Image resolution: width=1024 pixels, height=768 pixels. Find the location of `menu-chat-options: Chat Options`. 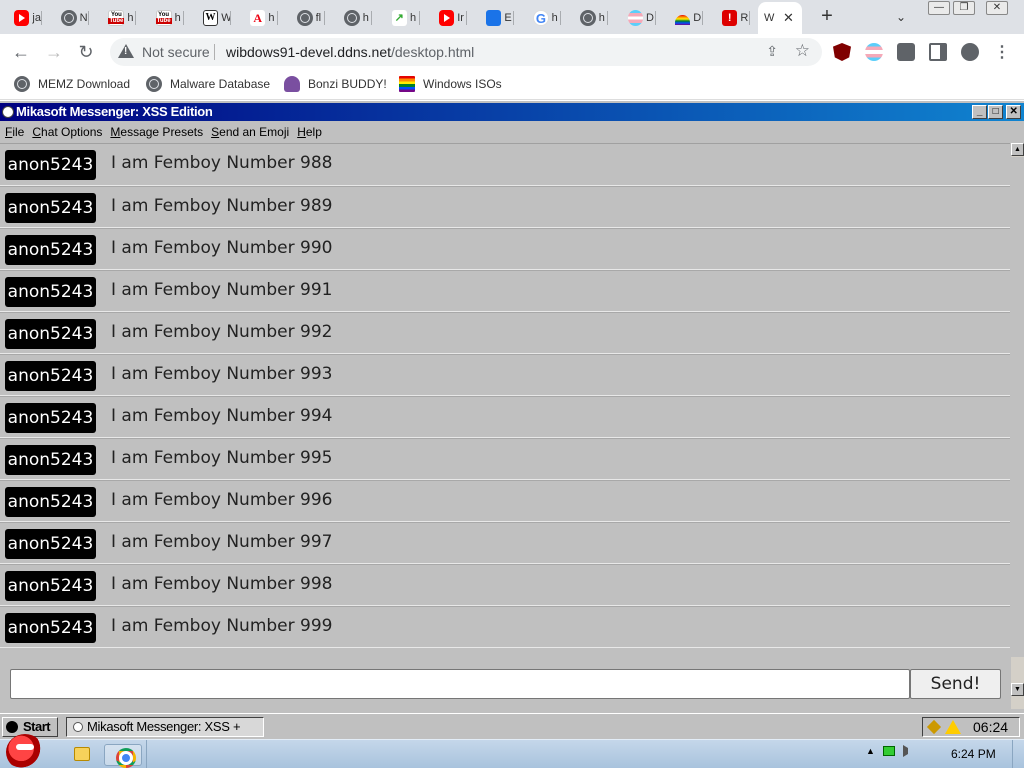

menu-chat-options: Chat Options is located at coordinates (67, 132).